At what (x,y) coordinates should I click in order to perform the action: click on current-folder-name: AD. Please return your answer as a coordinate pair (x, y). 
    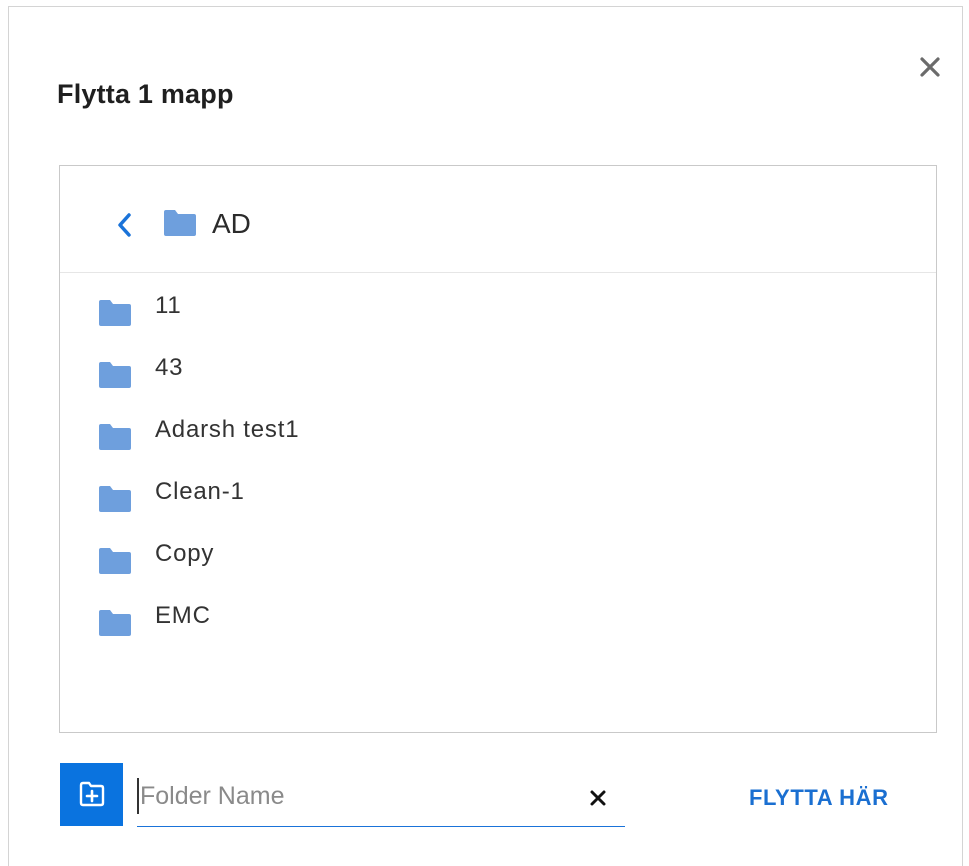
    Looking at the image, I should click on (231, 223).